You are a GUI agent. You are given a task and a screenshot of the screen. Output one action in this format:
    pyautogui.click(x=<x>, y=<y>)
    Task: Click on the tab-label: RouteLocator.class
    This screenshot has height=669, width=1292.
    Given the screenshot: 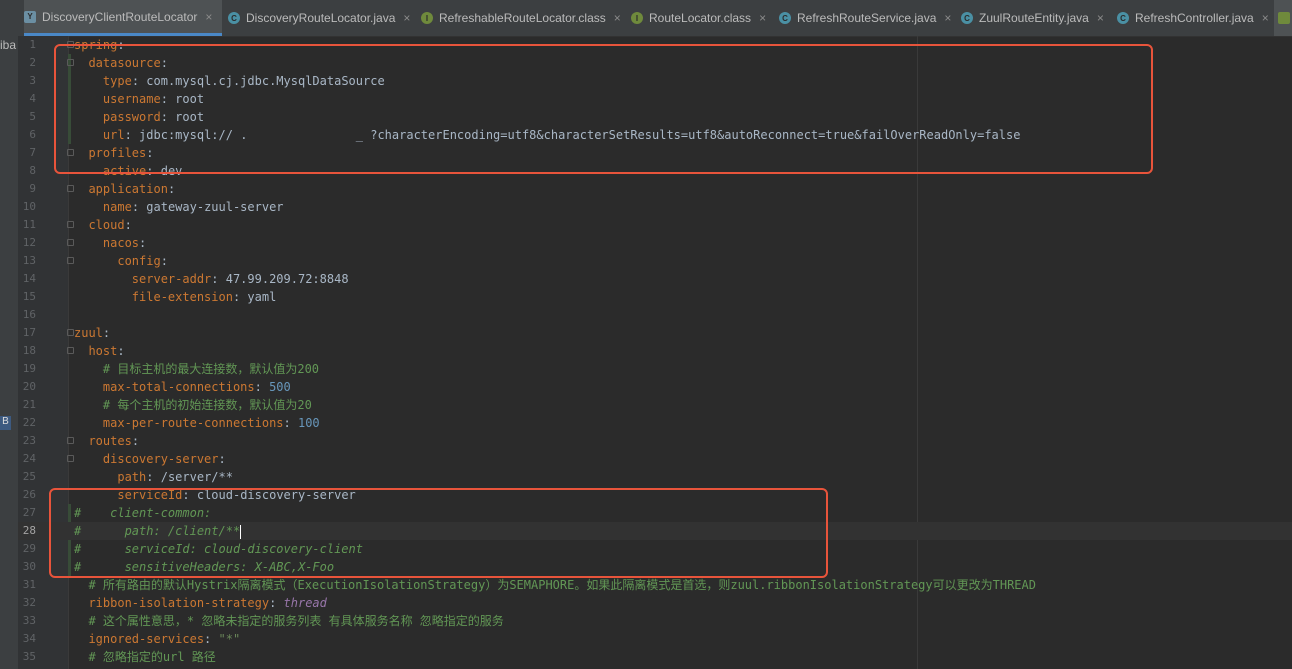 What is the action you would take?
    pyautogui.click(x=700, y=18)
    